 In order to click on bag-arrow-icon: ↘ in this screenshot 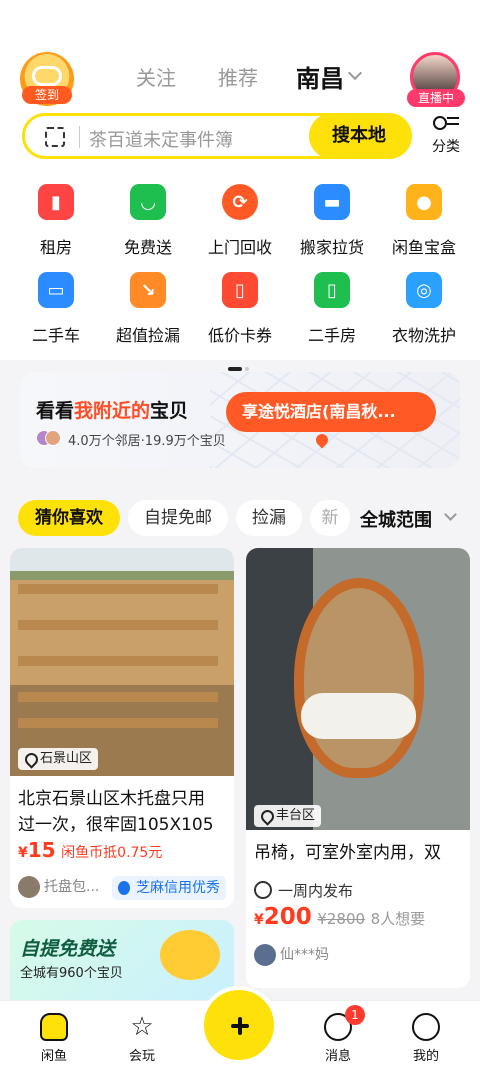, I will do `click(148, 290)`.